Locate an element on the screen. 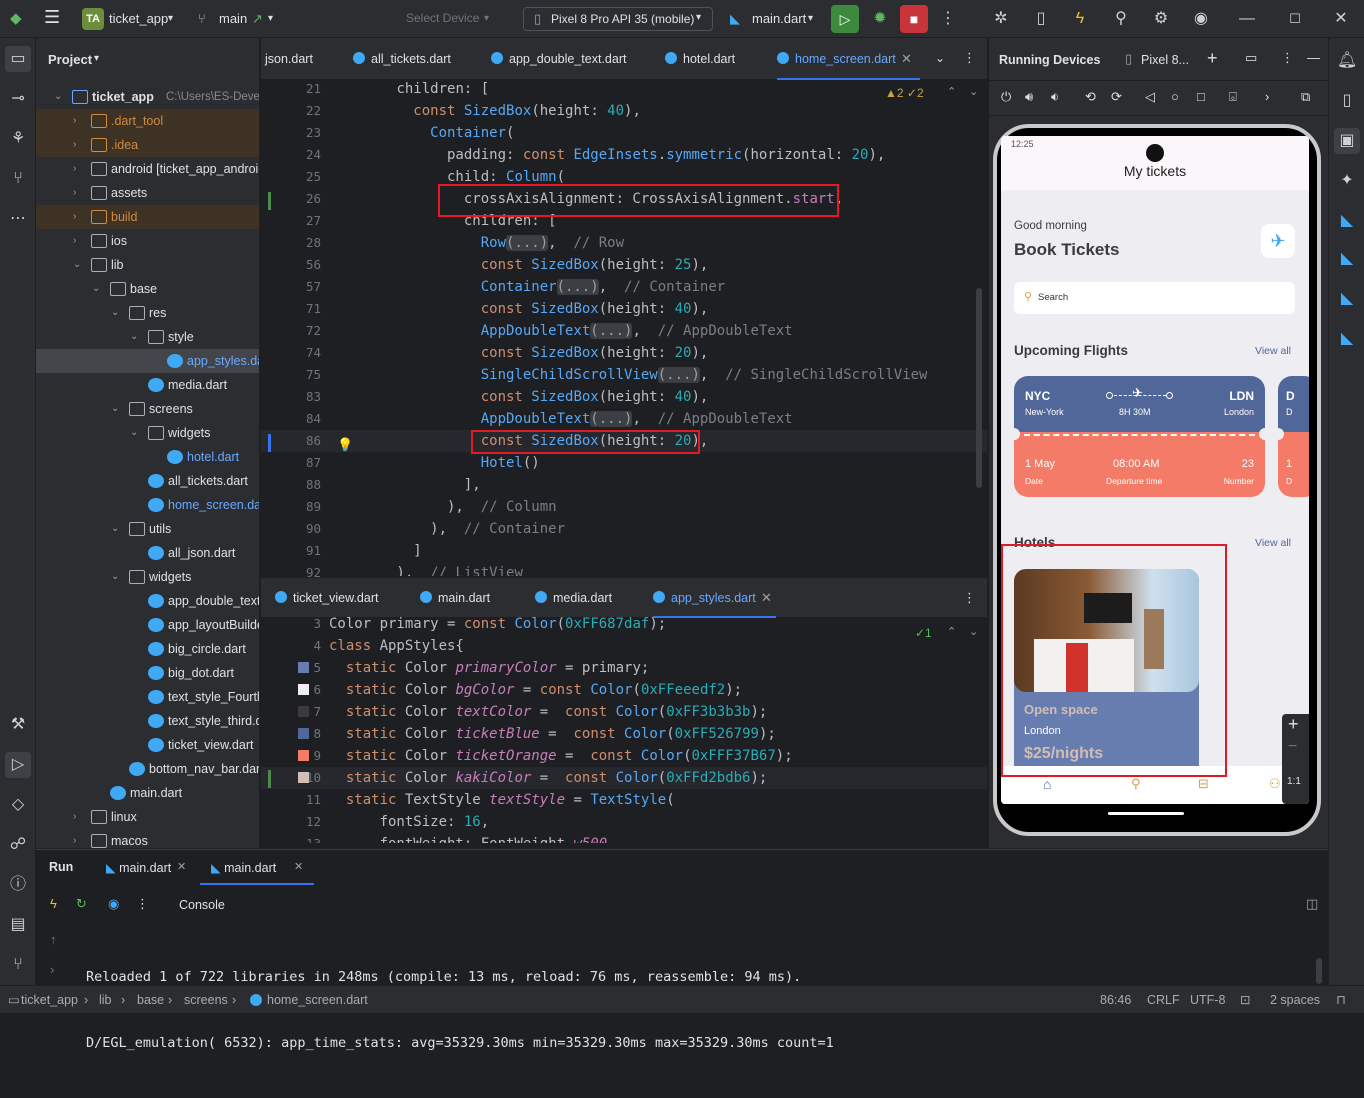  zoom-actual: 1:1 is located at coordinates (1294, 781).